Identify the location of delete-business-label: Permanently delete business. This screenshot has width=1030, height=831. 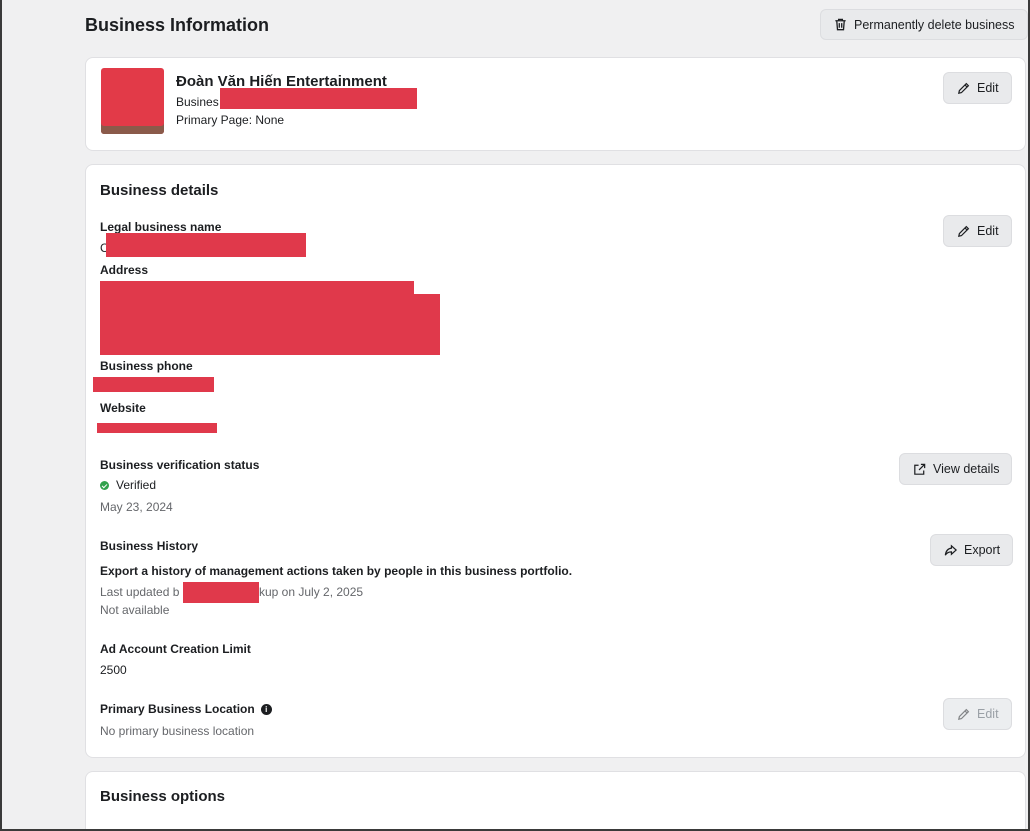
(934, 24).